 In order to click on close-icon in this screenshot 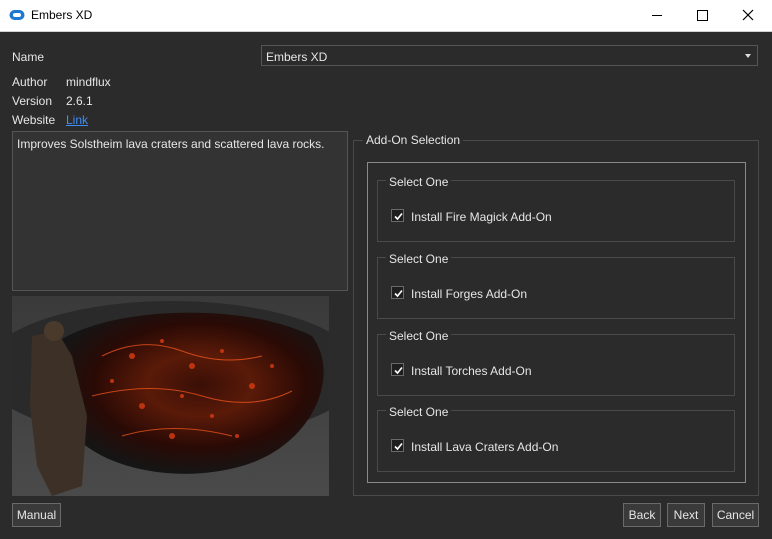, I will do `click(748, 15)`.